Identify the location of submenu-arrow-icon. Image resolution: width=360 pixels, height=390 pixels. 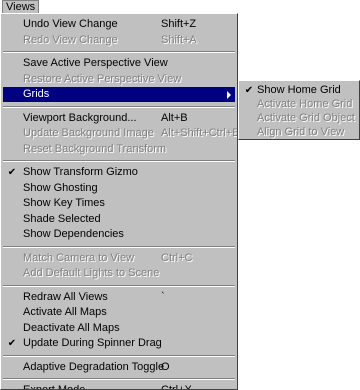
(229, 95).